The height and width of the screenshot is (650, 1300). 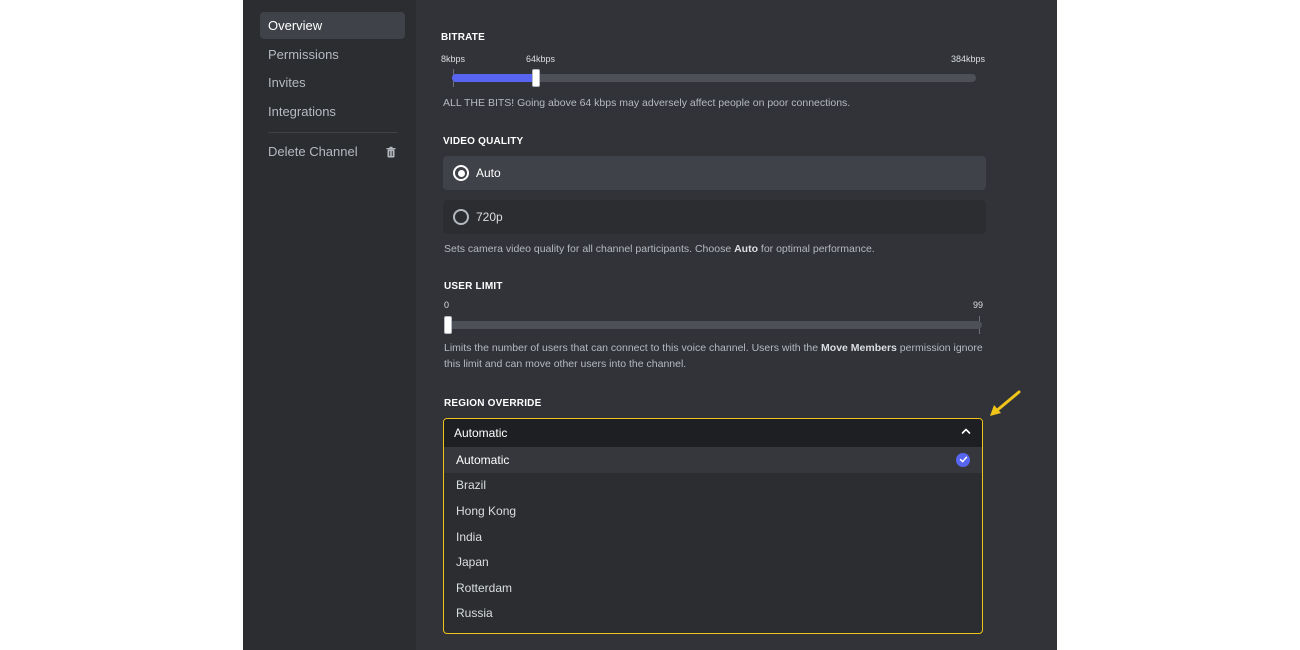 I want to click on sidebar-item-overview: Overview, so click(x=332, y=25).